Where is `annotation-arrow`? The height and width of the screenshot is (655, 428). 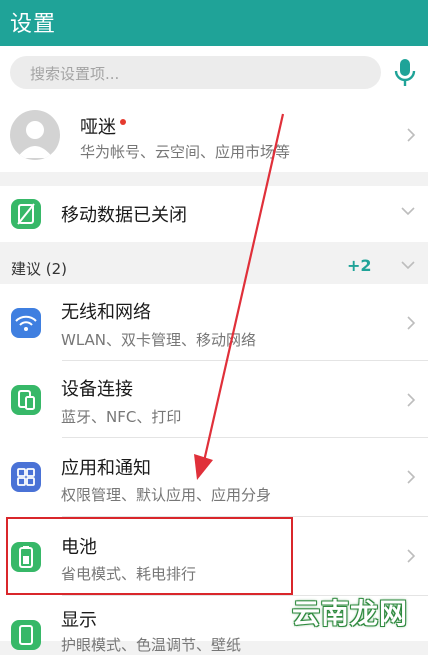
annotation-arrow is located at coordinates (239, 296).